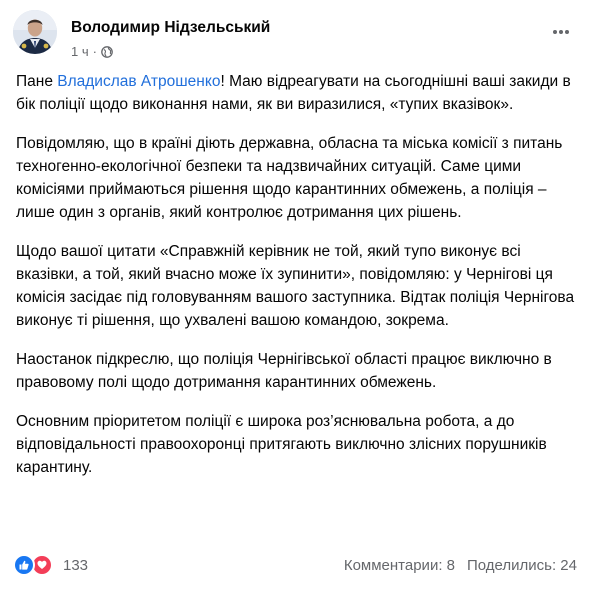 The height and width of the screenshot is (593, 589). Describe the element at coordinates (107, 51) in the screenshot. I see `globe-icon` at that location.